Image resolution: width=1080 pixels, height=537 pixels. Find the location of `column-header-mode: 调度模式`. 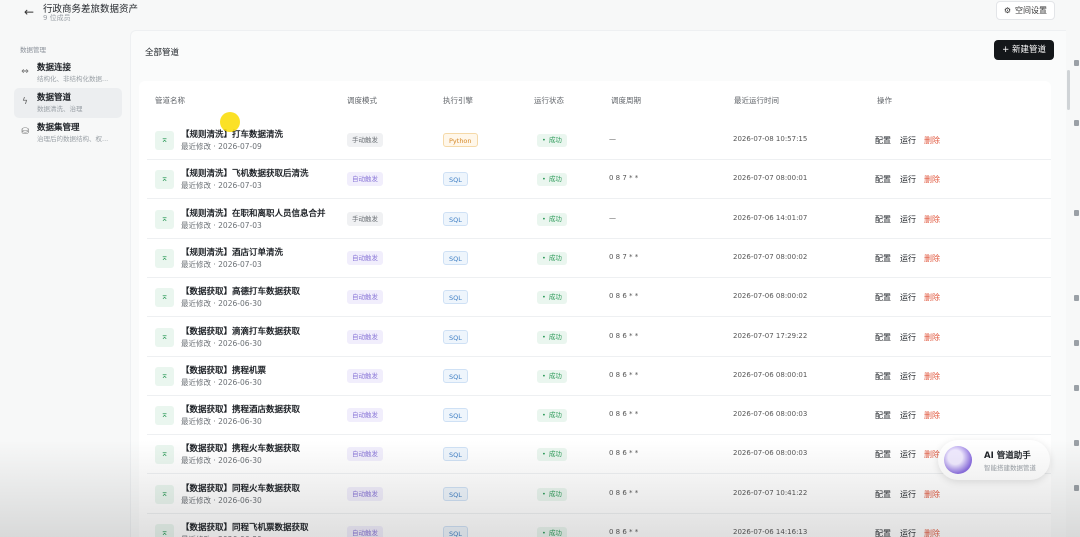

column-header-mode: 调度模式 is located at coordinates (362, 100).